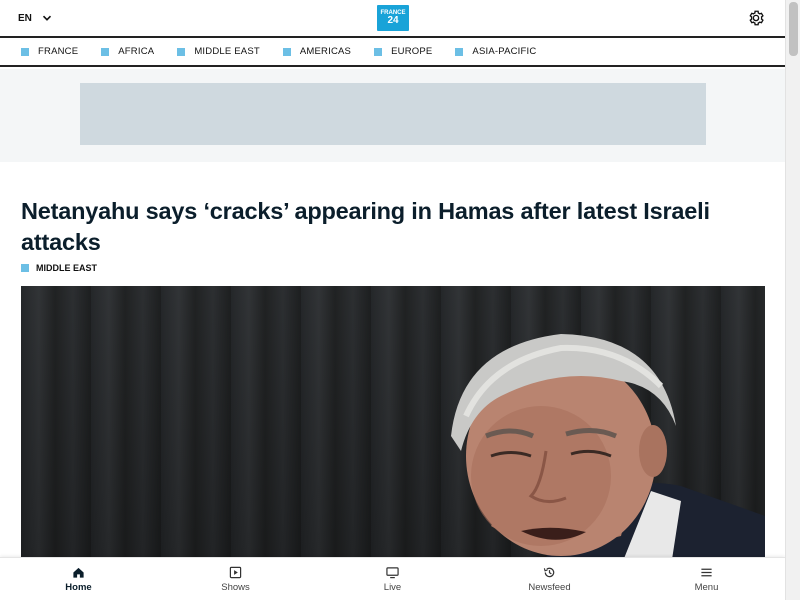  Describe the element at coordinates (78, 572) in the screenshot. I see `home-icon` at that location.